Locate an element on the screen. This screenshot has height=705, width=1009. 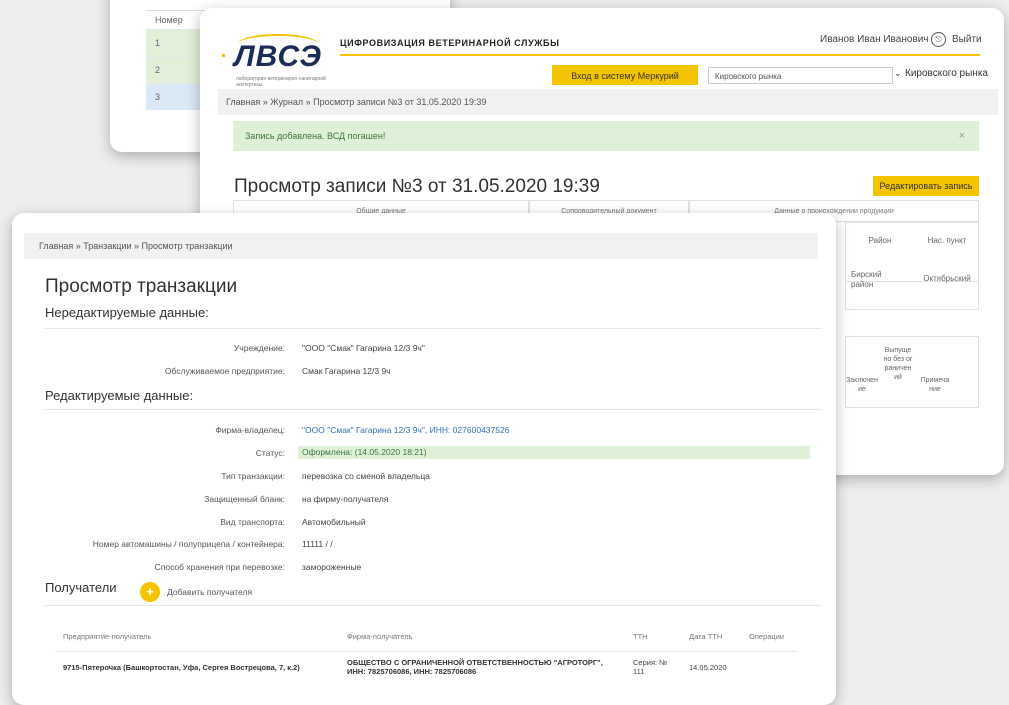
blank-value: на фирму-получателя is located at coordinates (345, 499).